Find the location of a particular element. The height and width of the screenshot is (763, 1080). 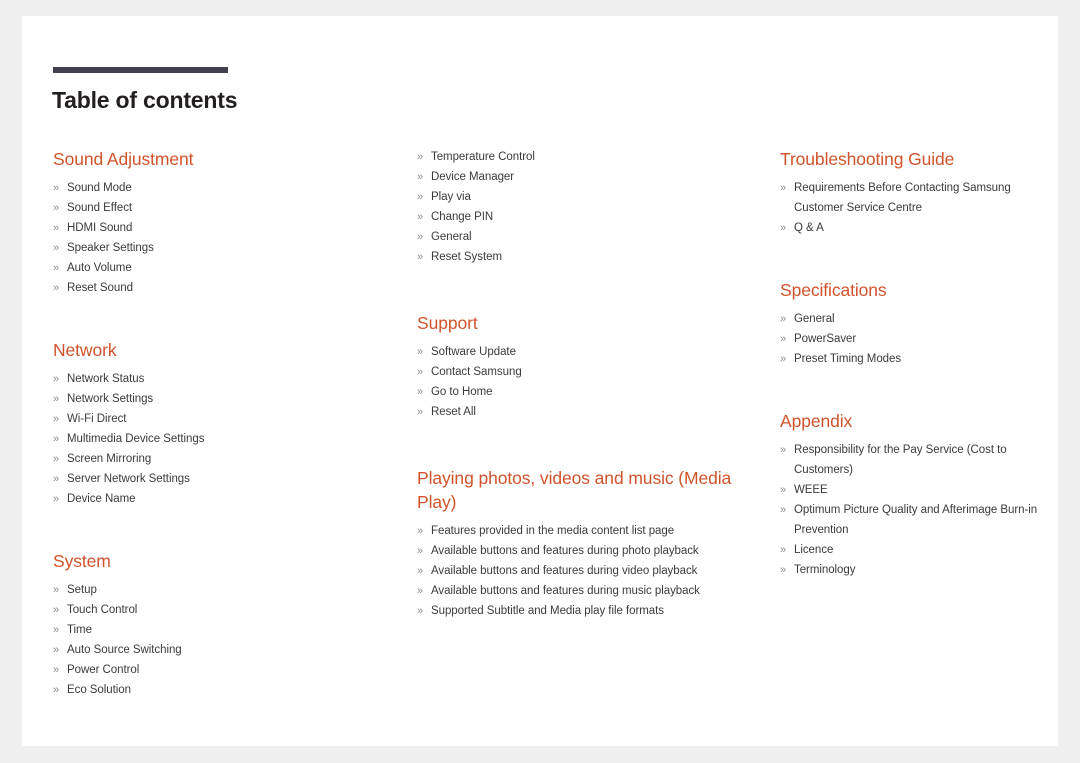

toc-section-heading: Appendix is located at coordinates (911, 421).